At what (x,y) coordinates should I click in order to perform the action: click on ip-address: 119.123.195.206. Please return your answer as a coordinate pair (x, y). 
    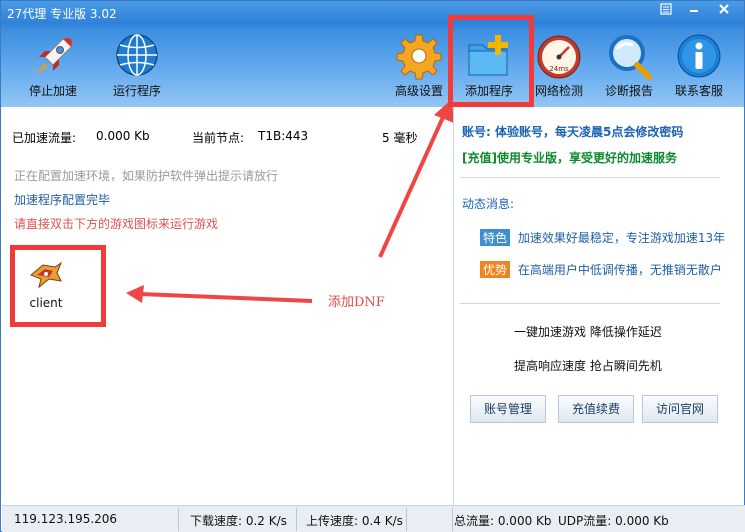
    Looking at the image, I should click on (66, 519).